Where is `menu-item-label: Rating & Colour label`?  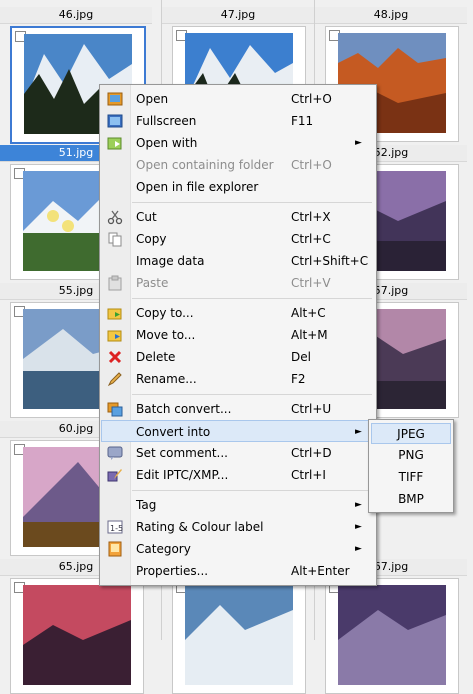
menu-item-label: Rating & Colour label is located at coordinates (200, 527).